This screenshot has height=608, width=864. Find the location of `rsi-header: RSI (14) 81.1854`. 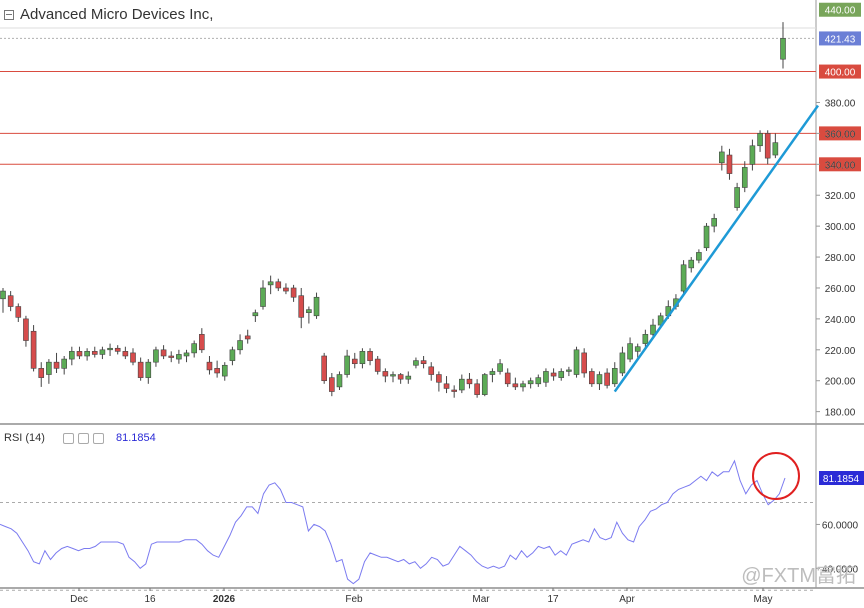

rsi-header: RSI (14) 81.1854 is located at coordinates (80, 438).